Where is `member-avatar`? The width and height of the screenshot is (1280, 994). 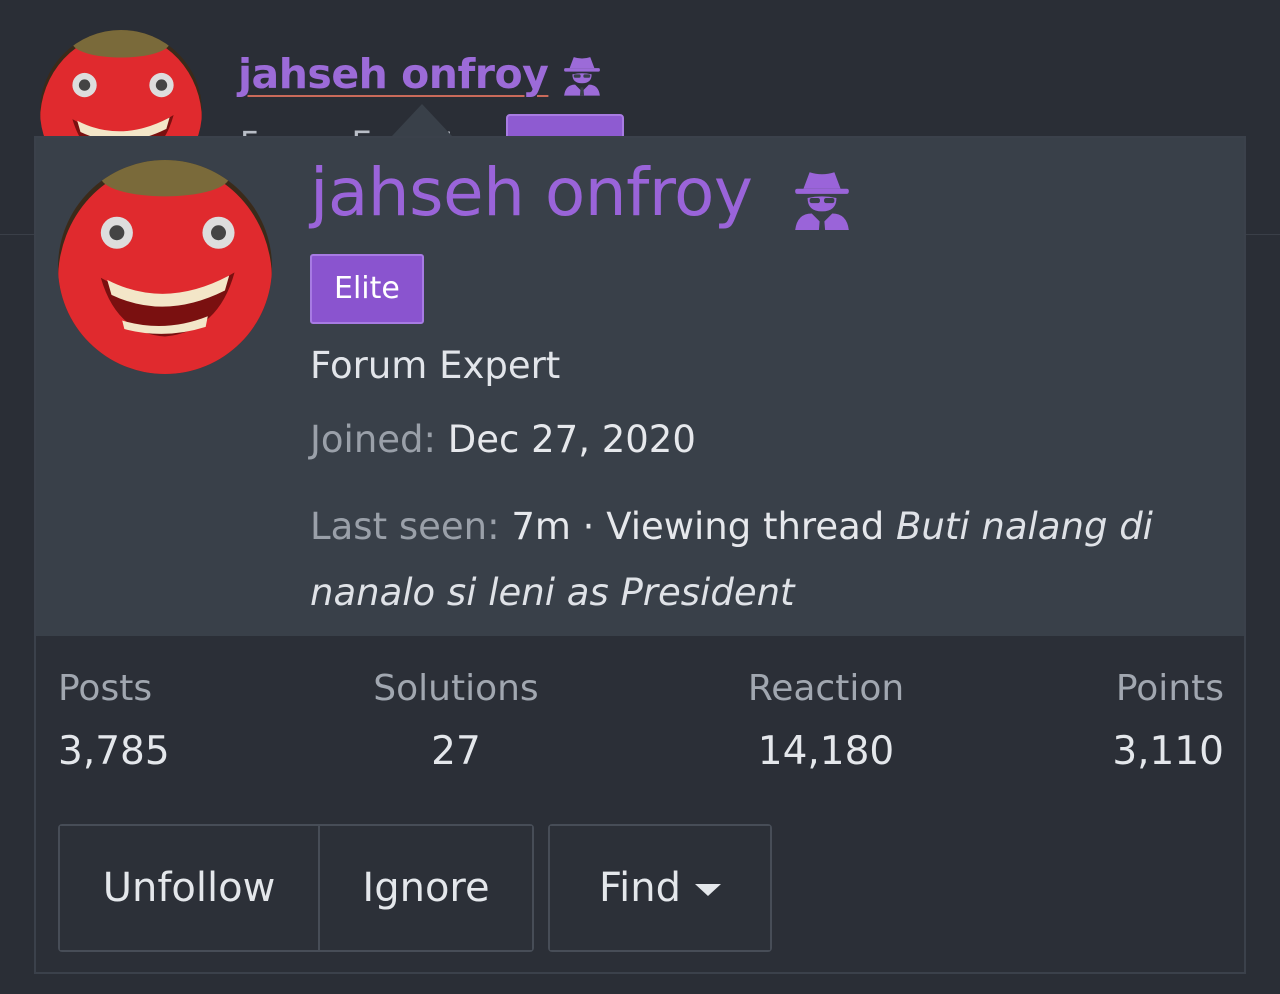 member-avatar is located at coordinates (165, 267).